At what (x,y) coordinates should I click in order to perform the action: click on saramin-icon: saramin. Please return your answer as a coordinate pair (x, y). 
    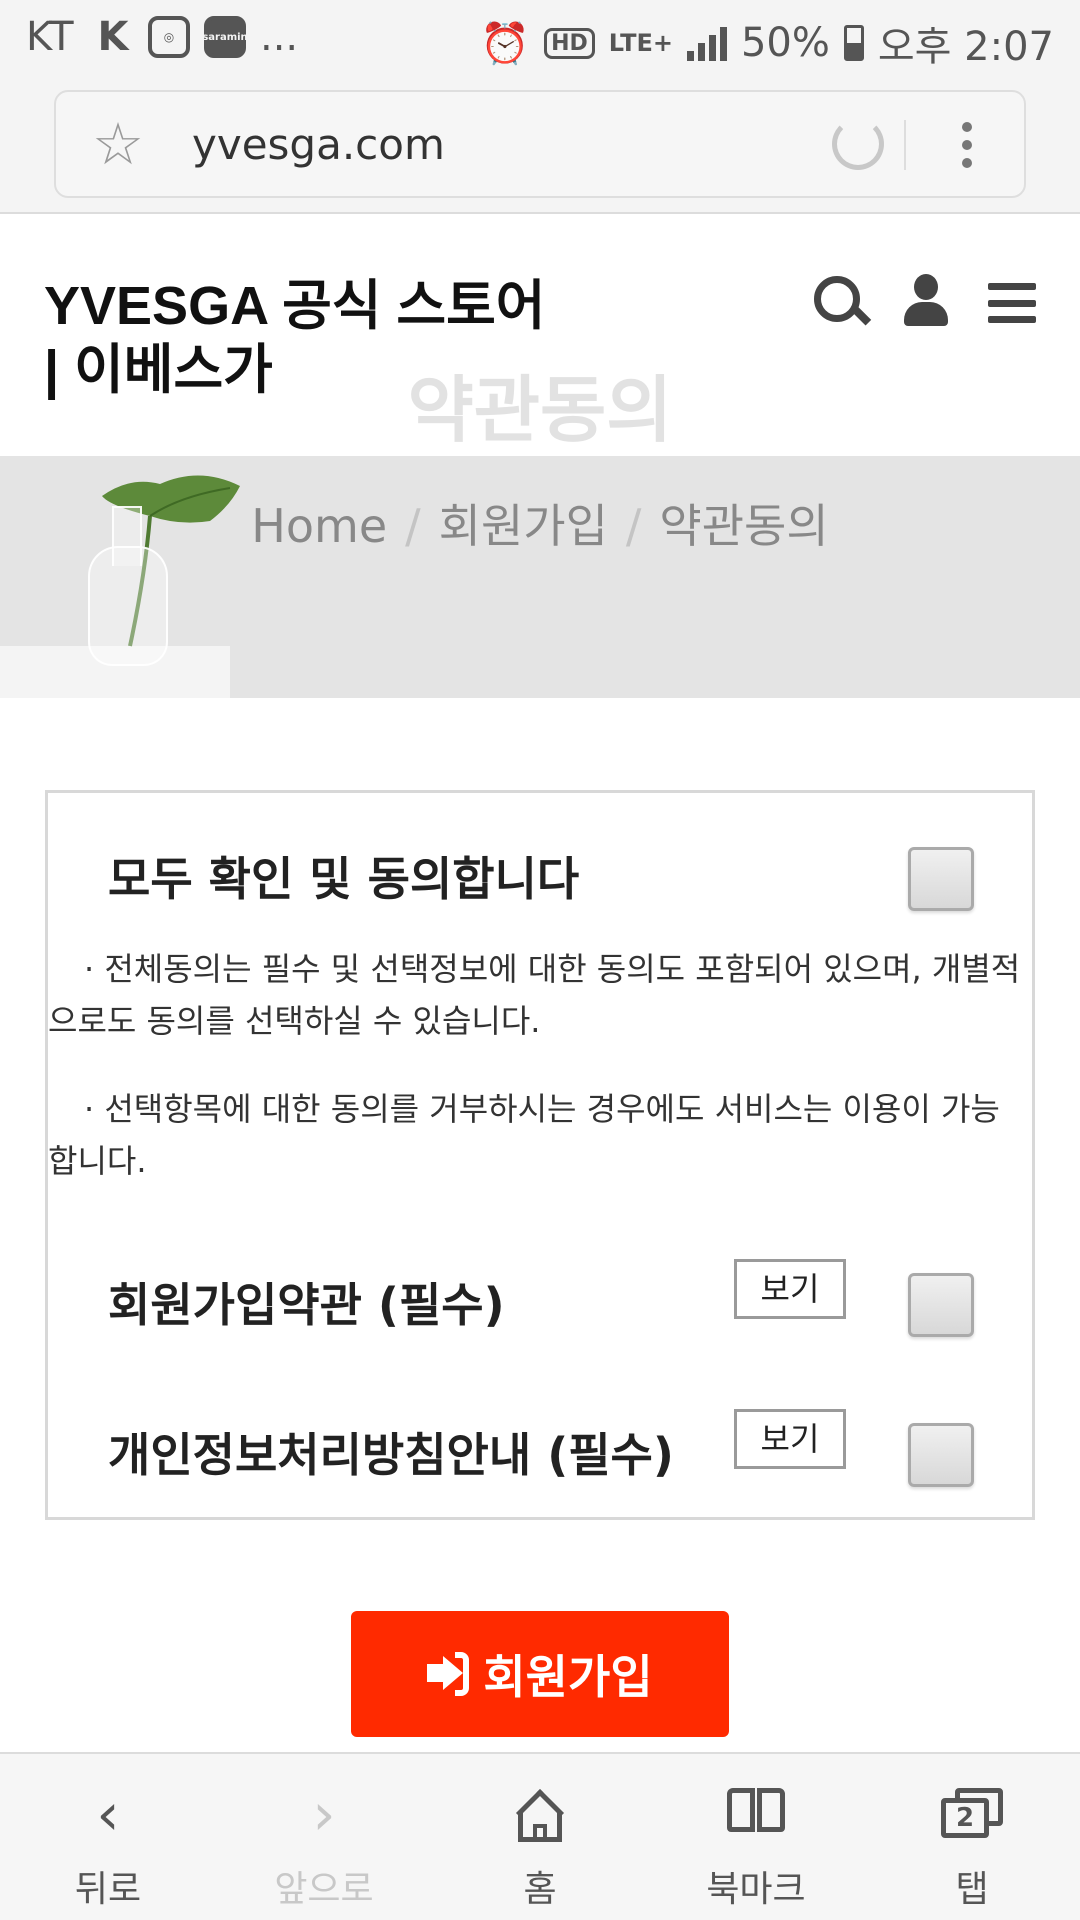
    Looking at the image, I should click on (225, 37).